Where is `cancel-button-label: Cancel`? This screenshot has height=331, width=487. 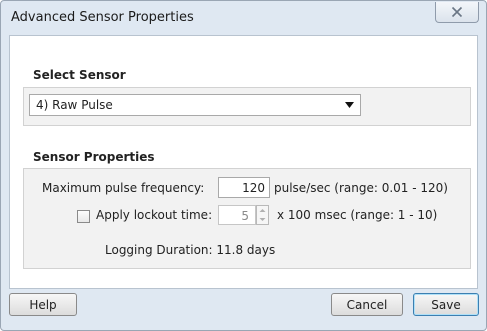
cancel-button-label: Cancel is located at coordinates (367, 304).